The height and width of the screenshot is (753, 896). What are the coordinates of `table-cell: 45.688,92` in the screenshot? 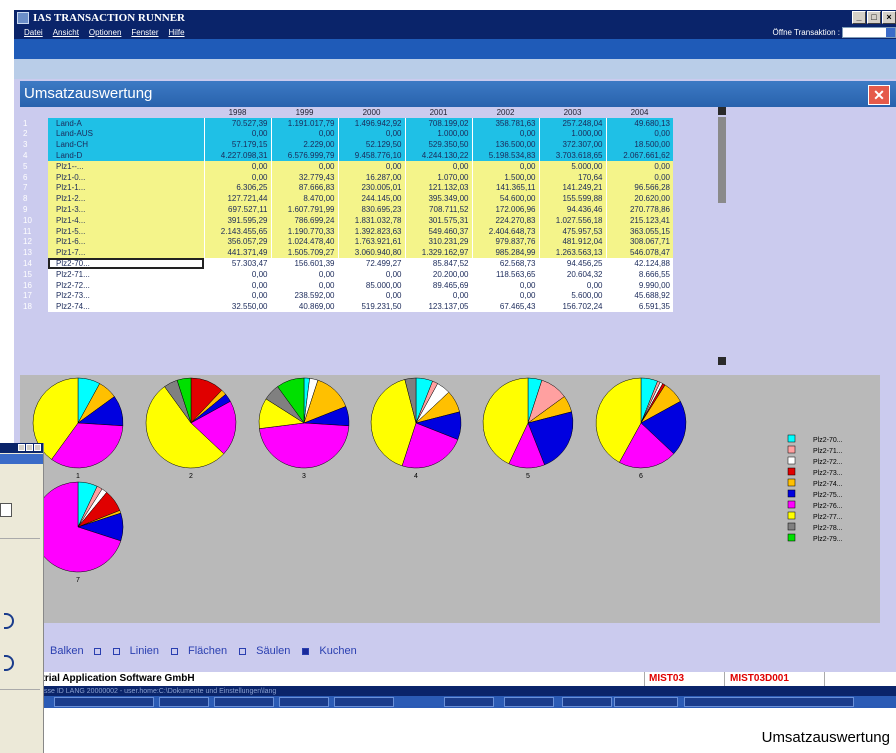 It's located at (639, 296).